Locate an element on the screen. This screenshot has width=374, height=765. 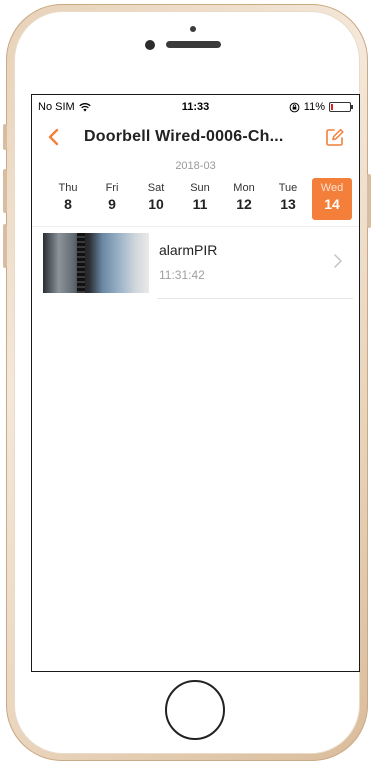
event-thumbnail is located at coordinates (96, 263).